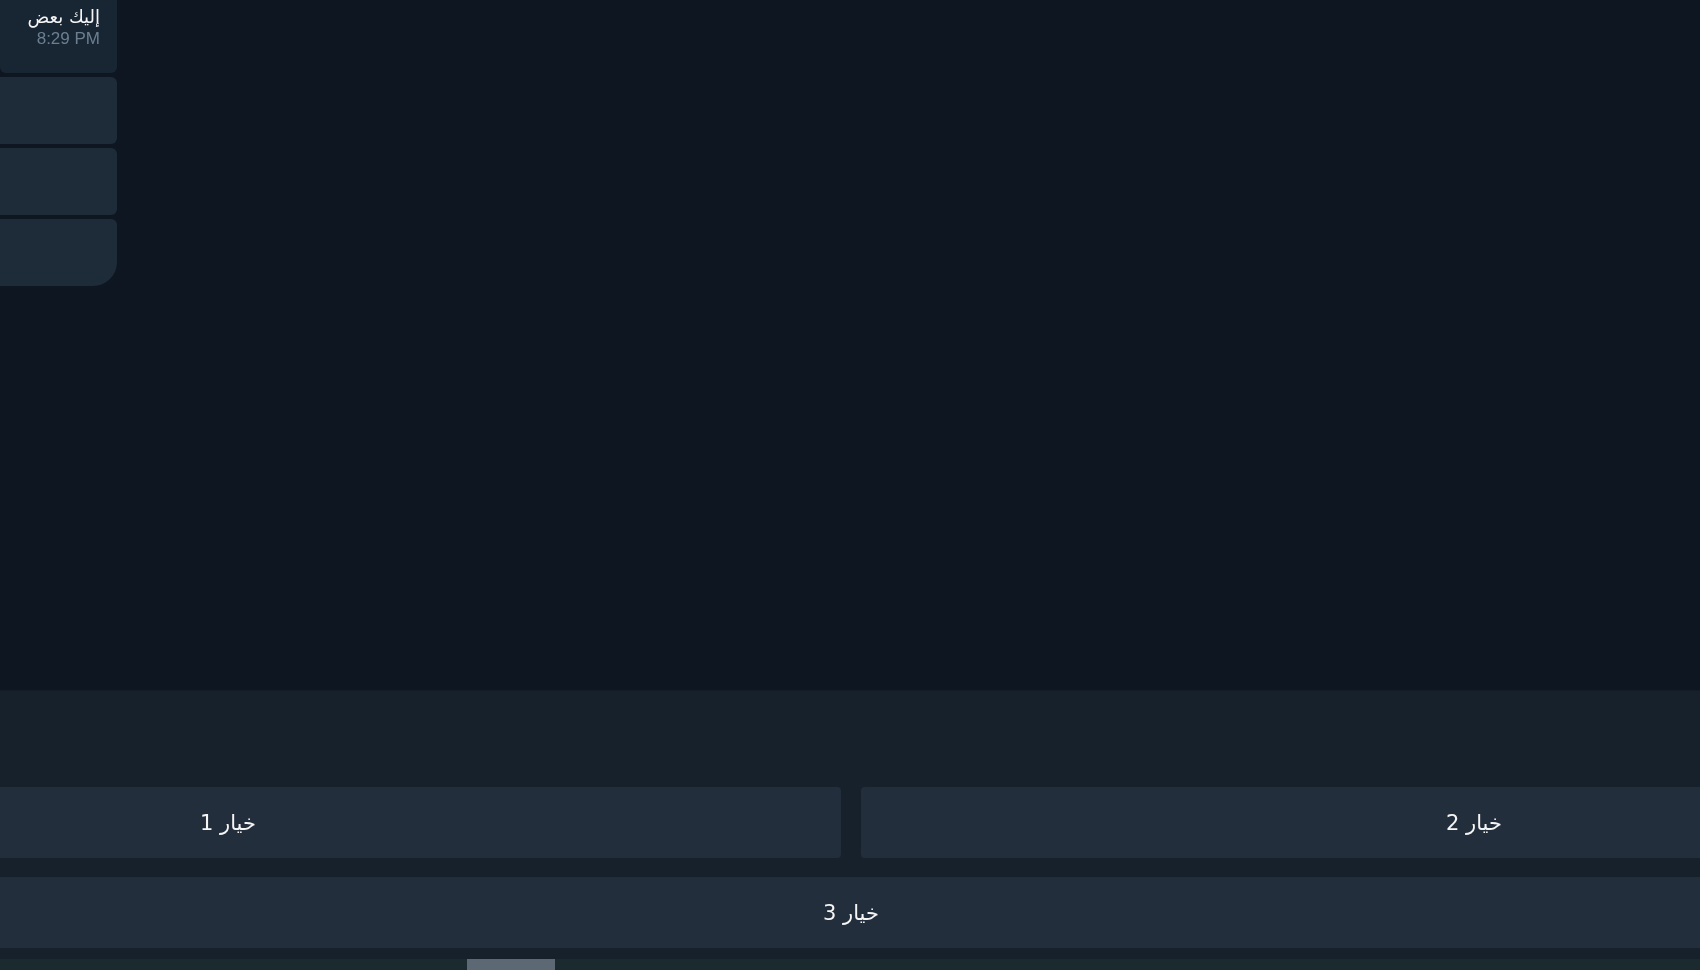 Image resolution: width=1700 pixels, height=970 pixels. I want to click on keyboard-button: خيار 2, so click(1280, 822).